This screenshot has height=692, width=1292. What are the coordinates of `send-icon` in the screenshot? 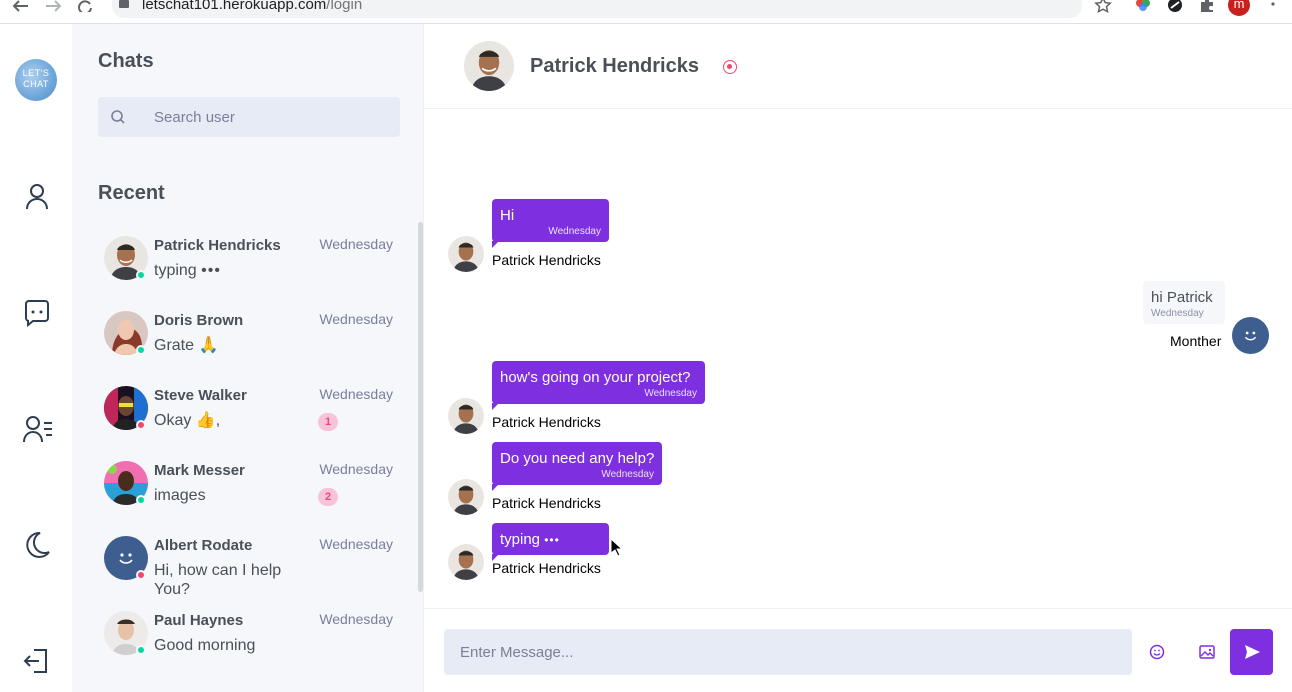 It's located at (1252, 652).